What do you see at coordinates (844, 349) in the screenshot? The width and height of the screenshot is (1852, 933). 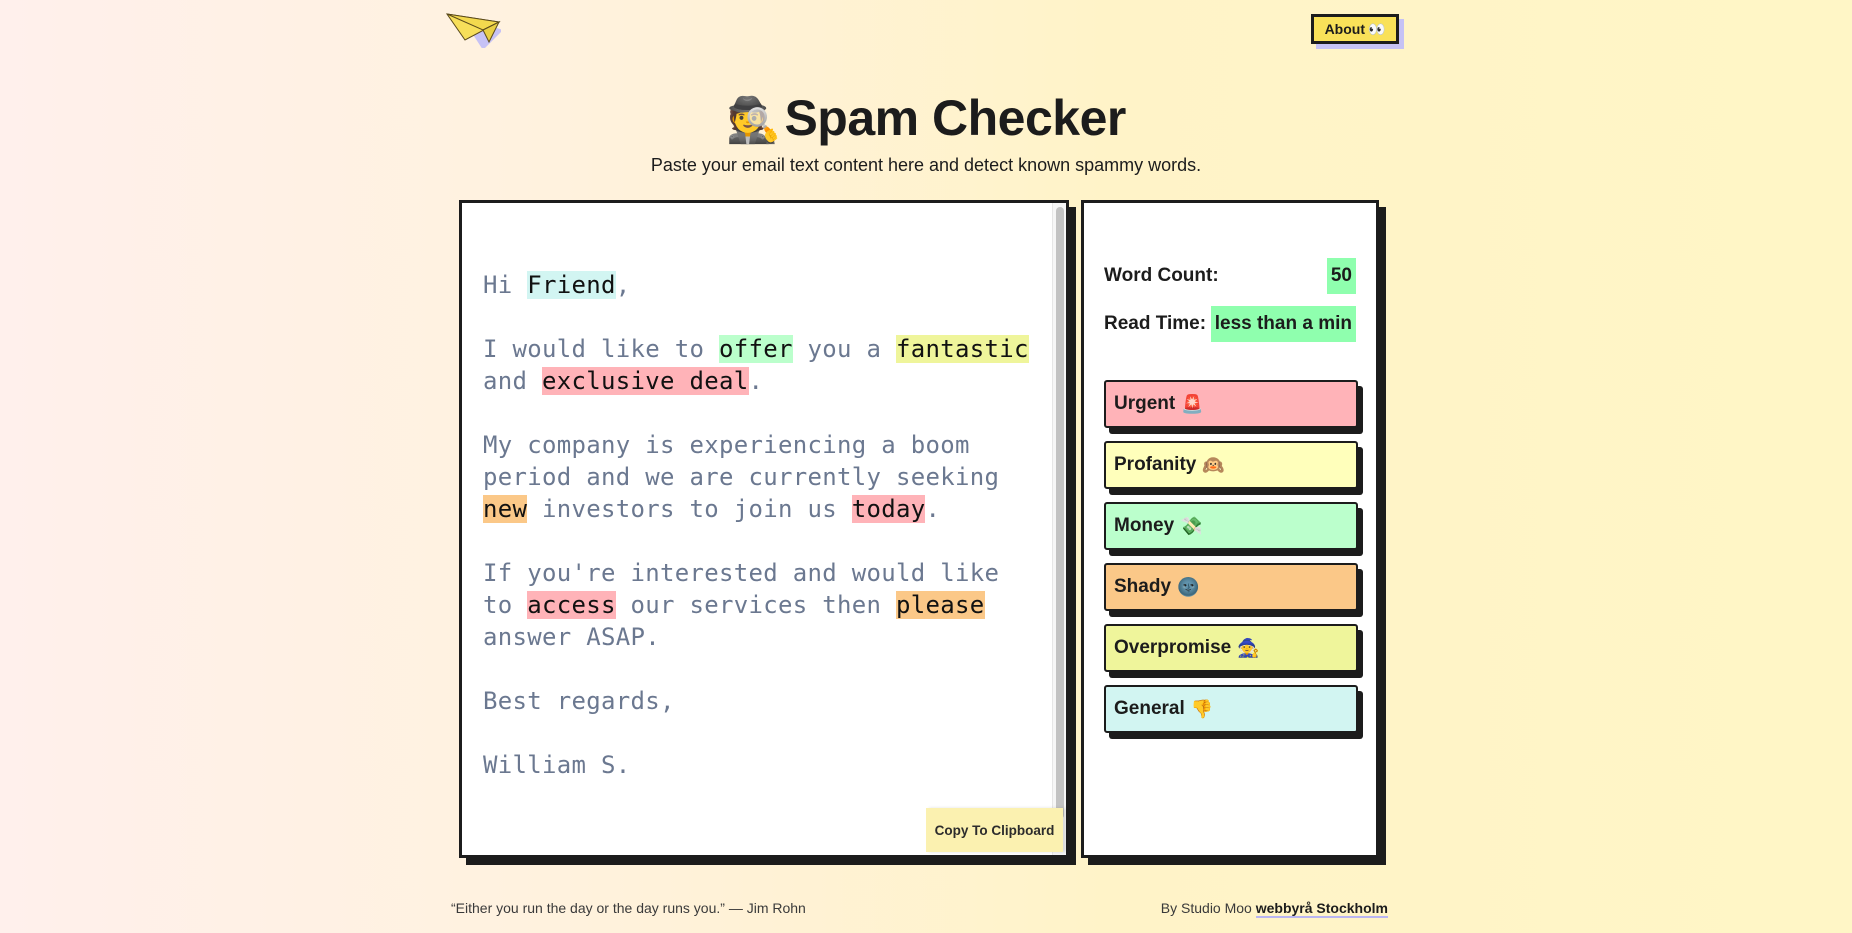 I see `email-text: you a` at bounding box center [844, 349].